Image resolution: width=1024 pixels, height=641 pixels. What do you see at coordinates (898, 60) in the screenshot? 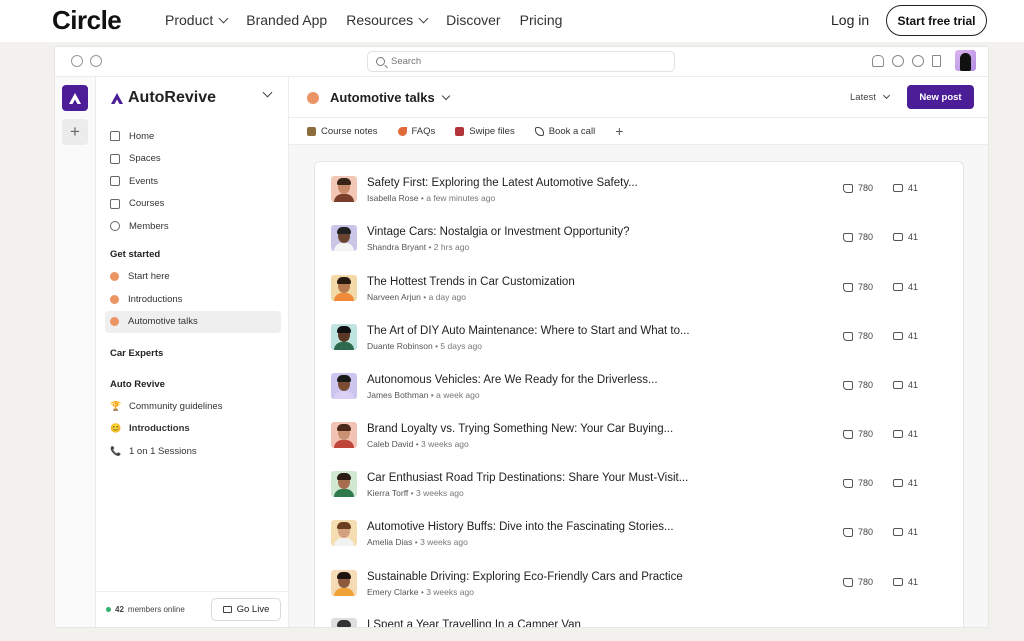
I see `chat-icon` at bounding box center [898, 60].